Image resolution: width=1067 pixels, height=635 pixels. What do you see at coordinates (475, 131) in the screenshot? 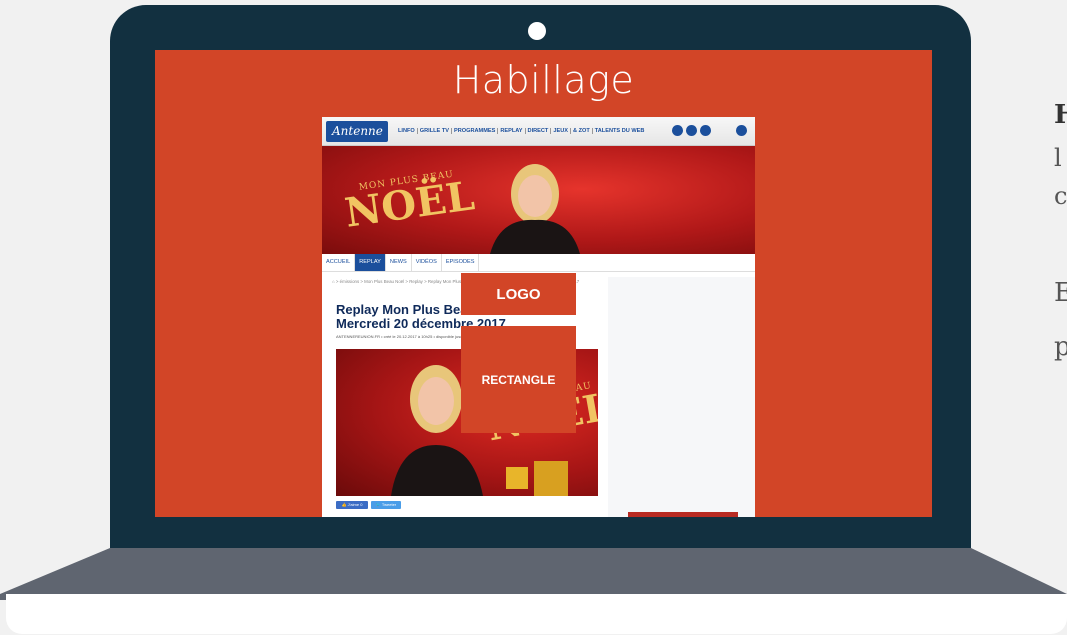
I see `nav-item: PROGRAMMES` at bounding box center [475, 131].